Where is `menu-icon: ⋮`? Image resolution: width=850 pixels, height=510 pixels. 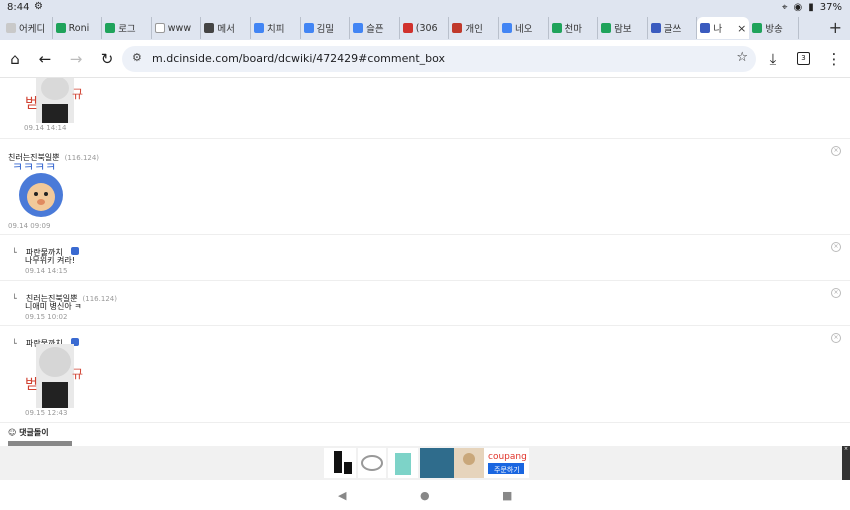
menu-icon: ⋮ is located at coordinates (834, 59).